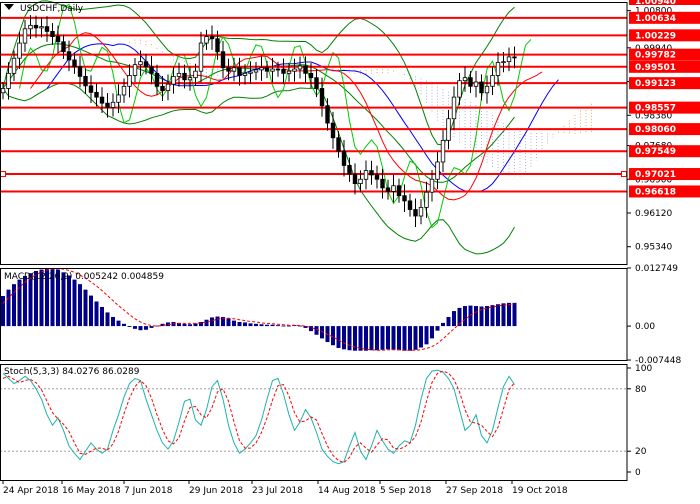 The image size is (700, 504). I want to click on time-axis-label: 27 Sep 2018, so click(474, 491).